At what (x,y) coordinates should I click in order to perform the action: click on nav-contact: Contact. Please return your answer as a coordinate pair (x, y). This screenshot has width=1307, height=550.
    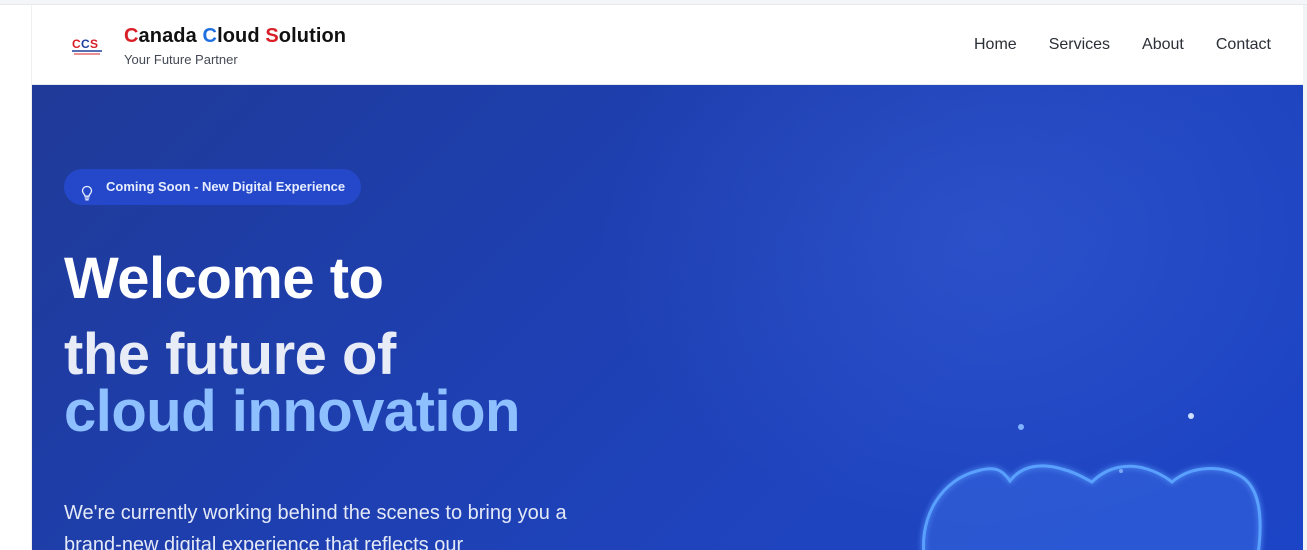
    Looking at the image, I should click on (1243, 45).